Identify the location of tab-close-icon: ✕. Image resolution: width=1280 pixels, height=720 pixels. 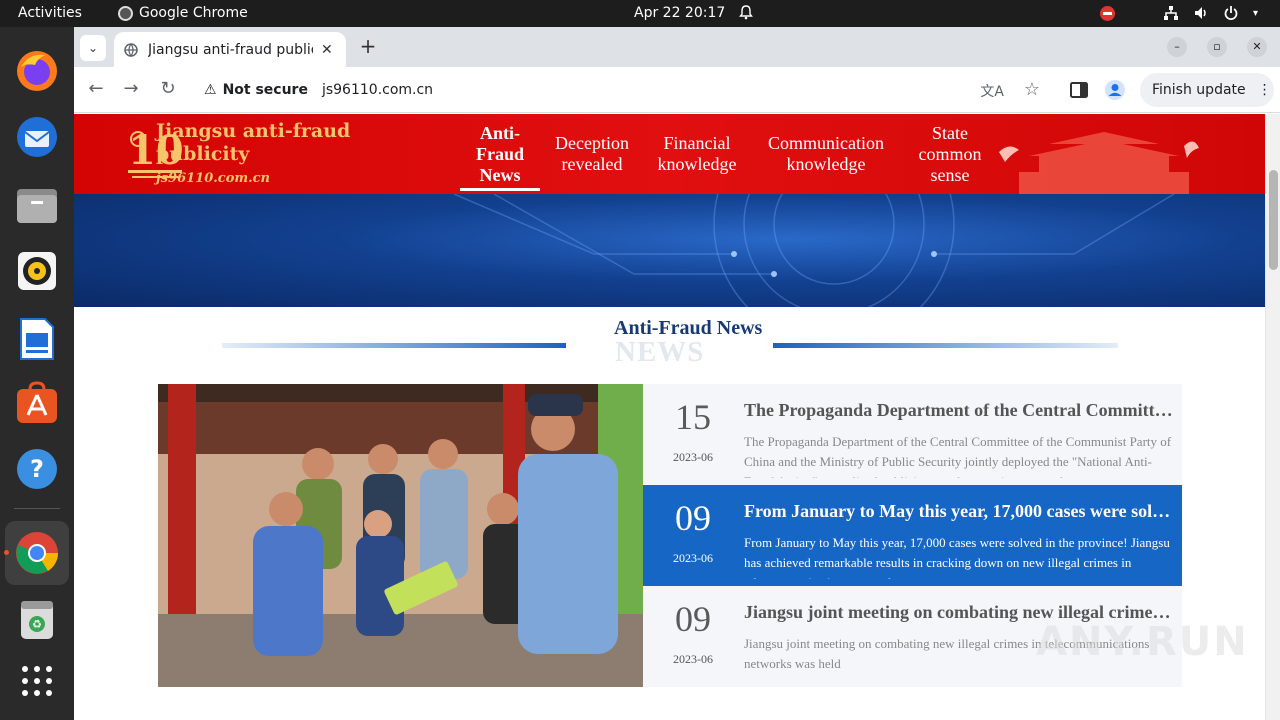
(327, 50).